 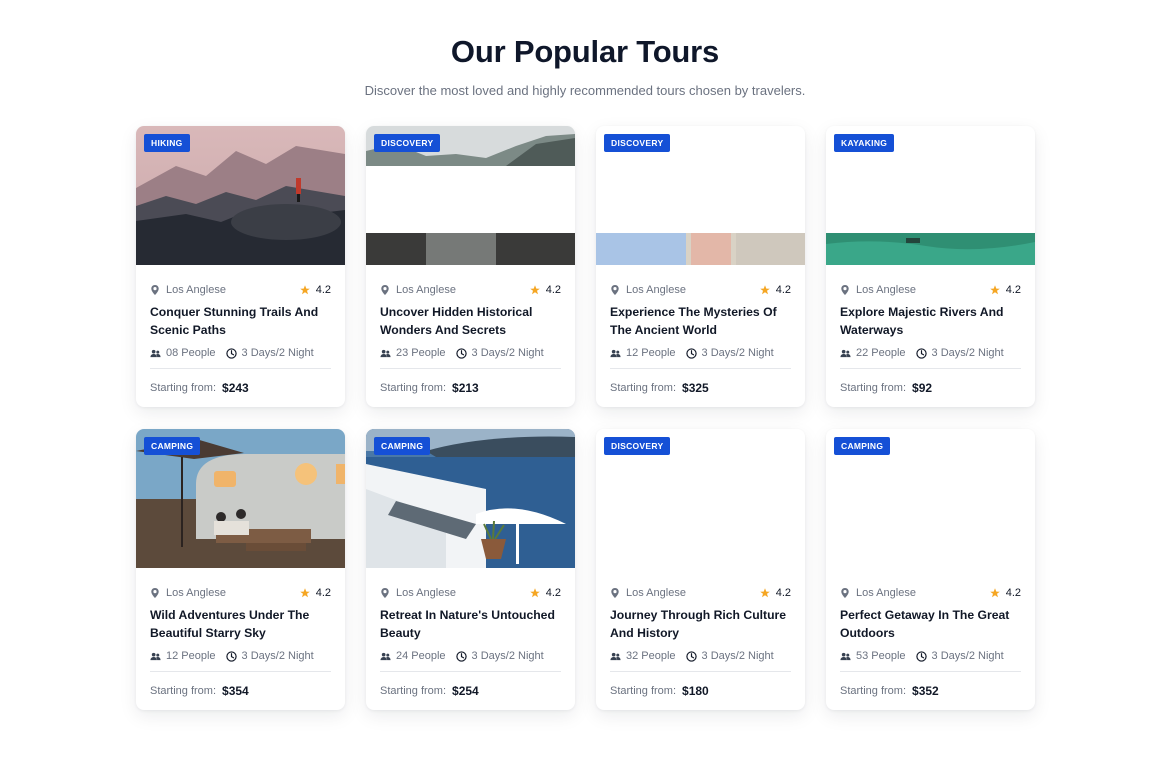 What do you see at coordinates (930, 624) in the screenshot?
I see `tour-title: Perfect Getaway In The Great Outdoors` at bounding box center [930, 624].